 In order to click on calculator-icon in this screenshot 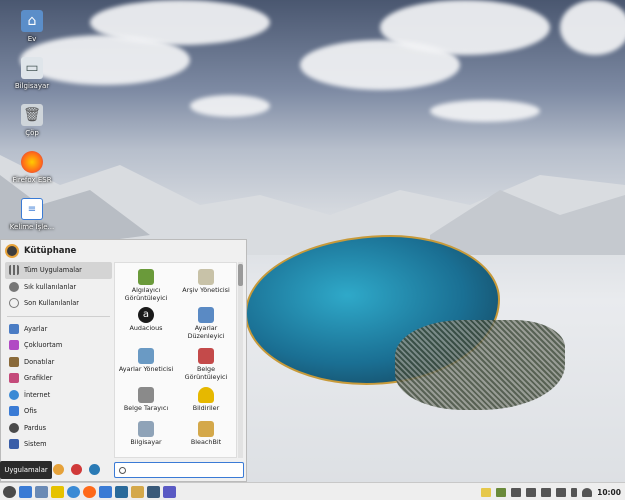, I will do `click(501, 492)`.